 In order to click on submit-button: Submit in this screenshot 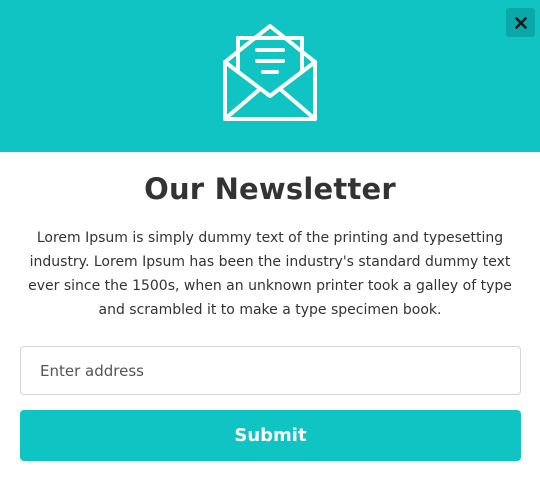, I will do `click(270, 435)`.